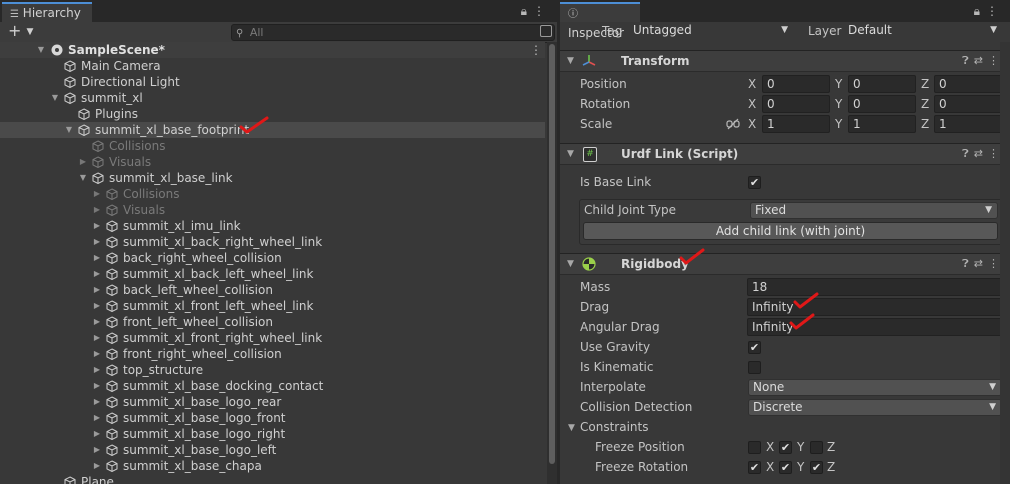 The height and width of the screenshot is (484, 1010). I want to click on hierarchy-scrollbar-thumb, so click(552, 254).